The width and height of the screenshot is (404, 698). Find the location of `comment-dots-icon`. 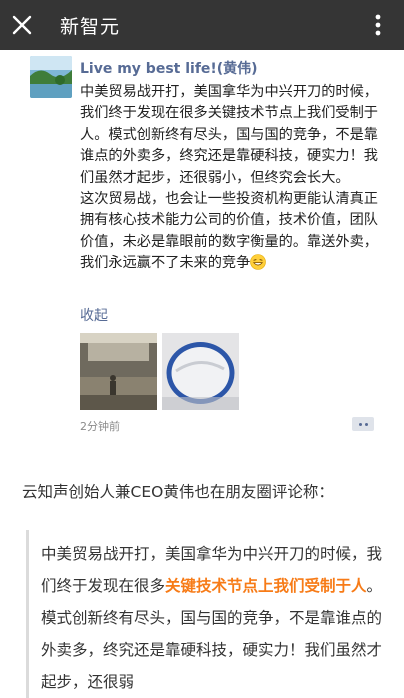

comment-dots-icon is located at coordinates (360, 424).